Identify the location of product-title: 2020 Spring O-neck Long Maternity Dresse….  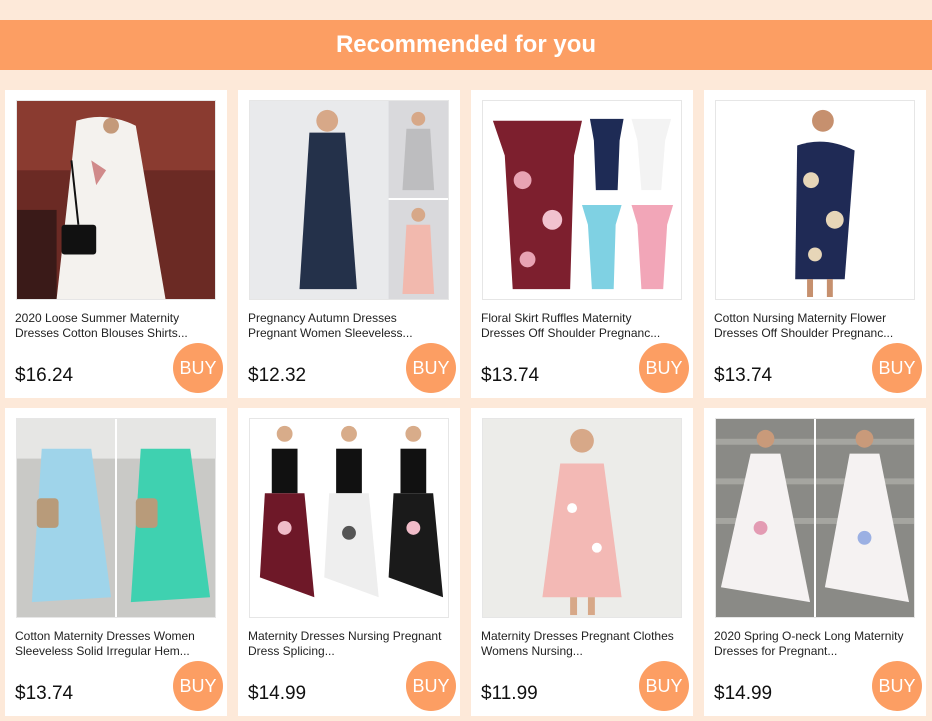
(812, 644).